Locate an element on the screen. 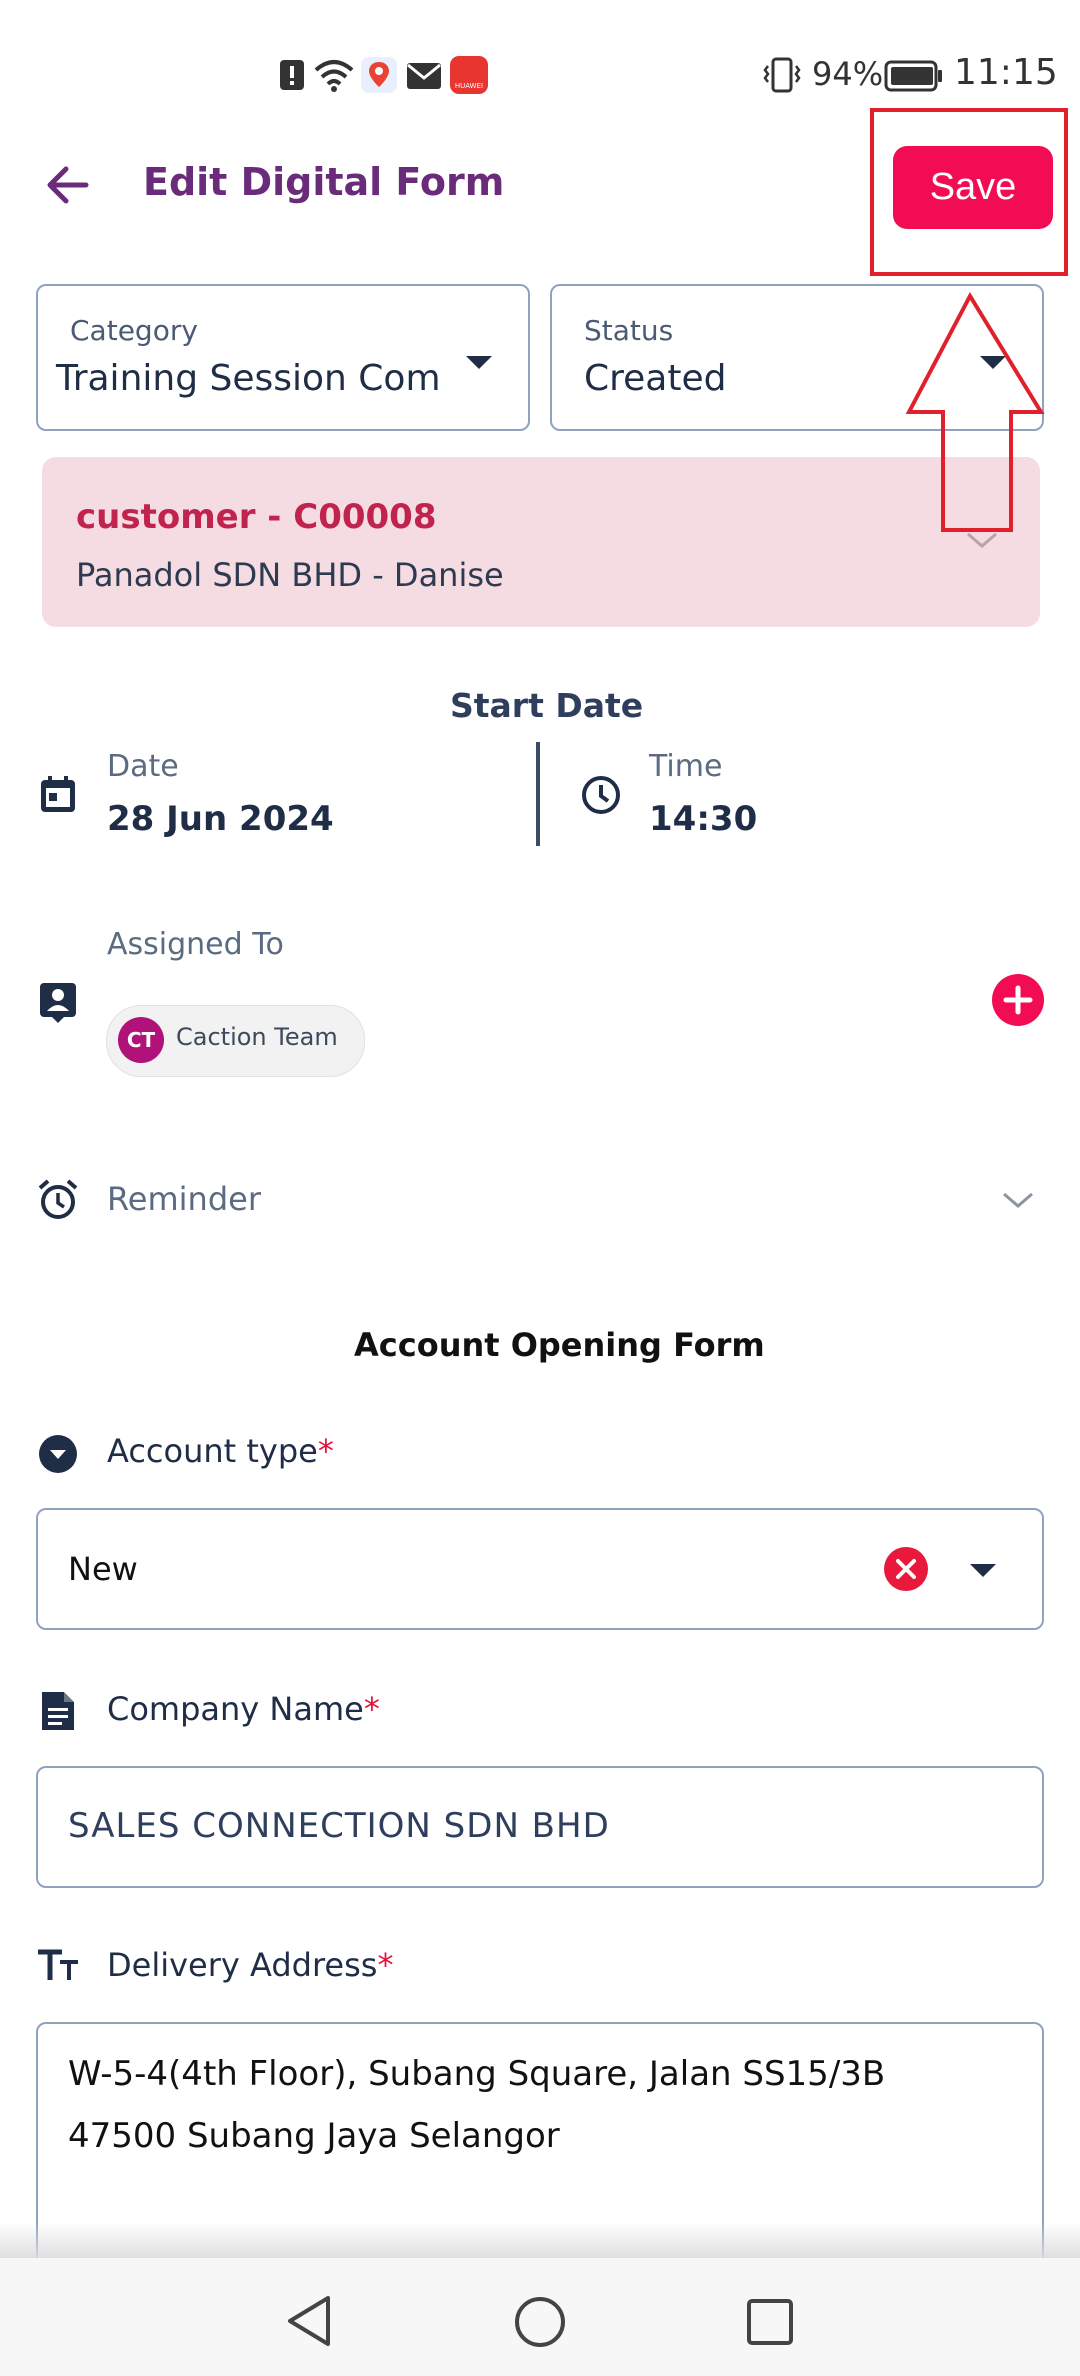  clear-selection-button is located at coordinates (906, 1569).